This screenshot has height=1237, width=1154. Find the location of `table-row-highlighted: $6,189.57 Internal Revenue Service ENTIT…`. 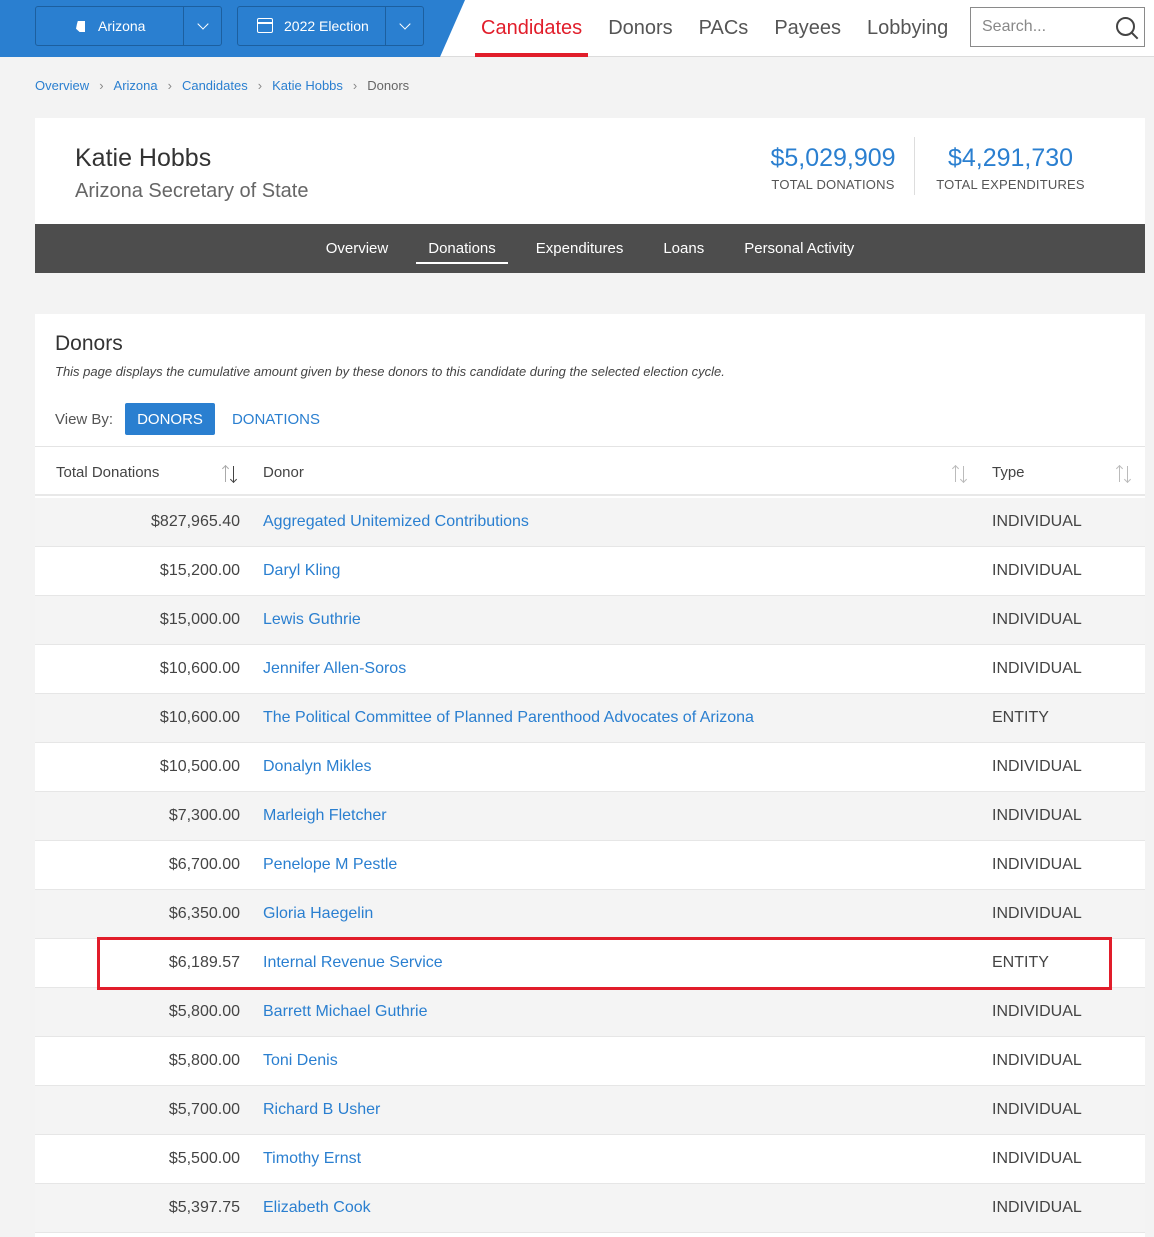

table-row-highlighted: $6,189.57 Internal Revenue Service ENTIT… is located at coordinates (590, 963).